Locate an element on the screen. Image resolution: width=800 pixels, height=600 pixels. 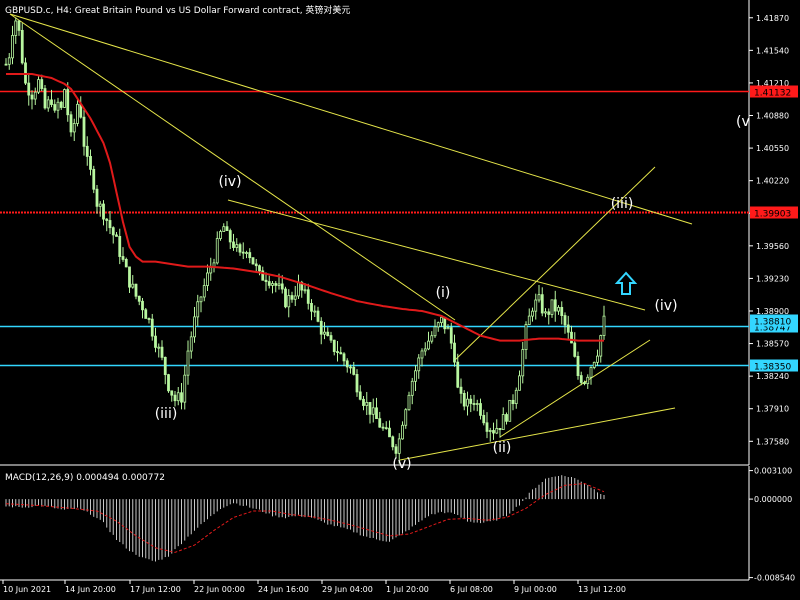
price-tick-label: 1.38240 is located at coordinates (772, 376).